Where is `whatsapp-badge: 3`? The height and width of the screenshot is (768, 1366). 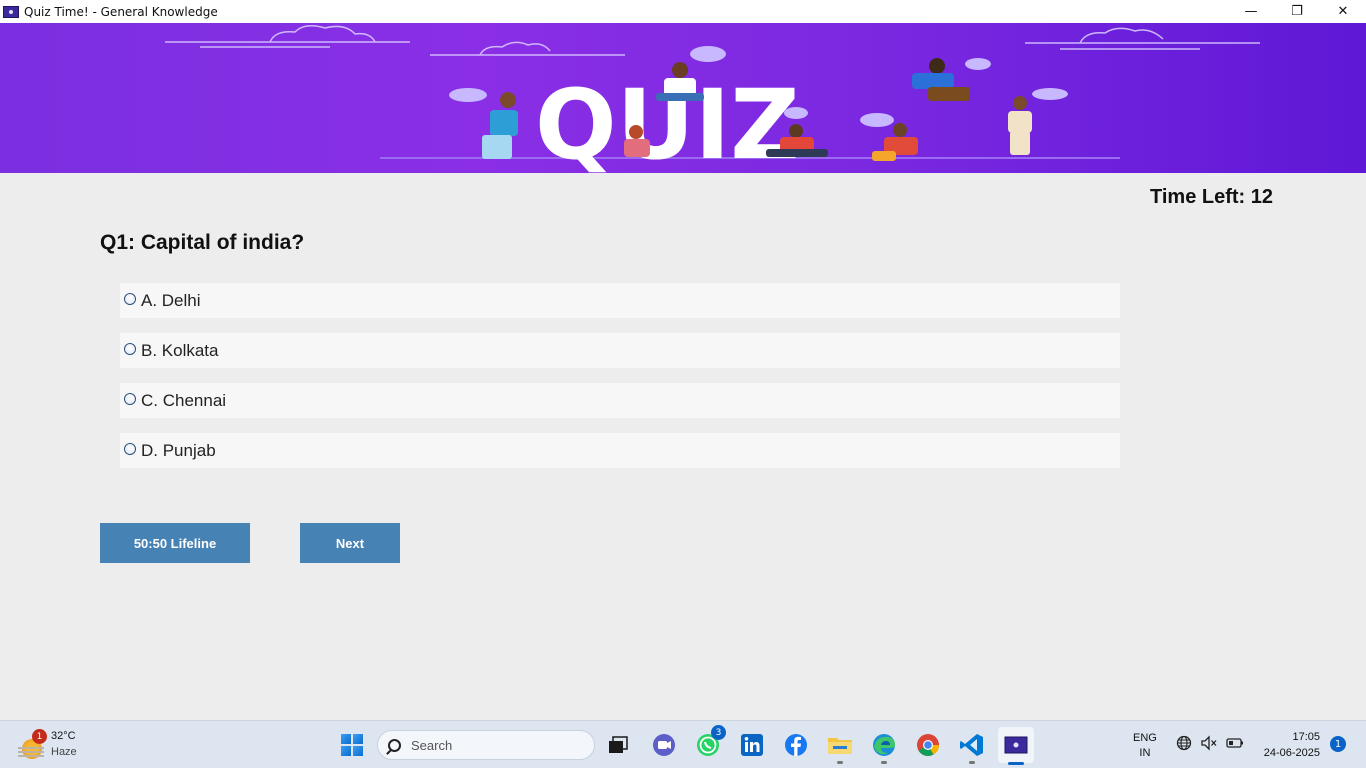 whatsapp-badge: 3 is located at coordinates (718, 732).